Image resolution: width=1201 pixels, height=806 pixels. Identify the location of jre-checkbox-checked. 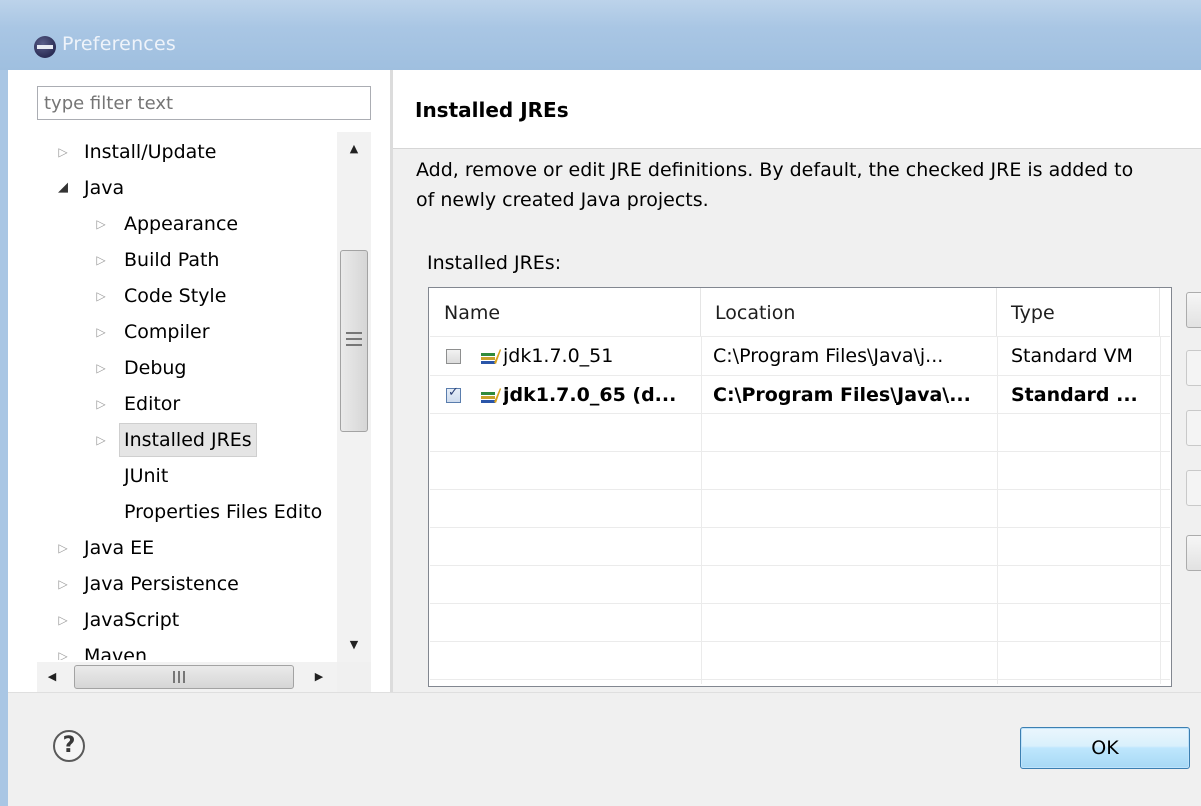
(453, 394).